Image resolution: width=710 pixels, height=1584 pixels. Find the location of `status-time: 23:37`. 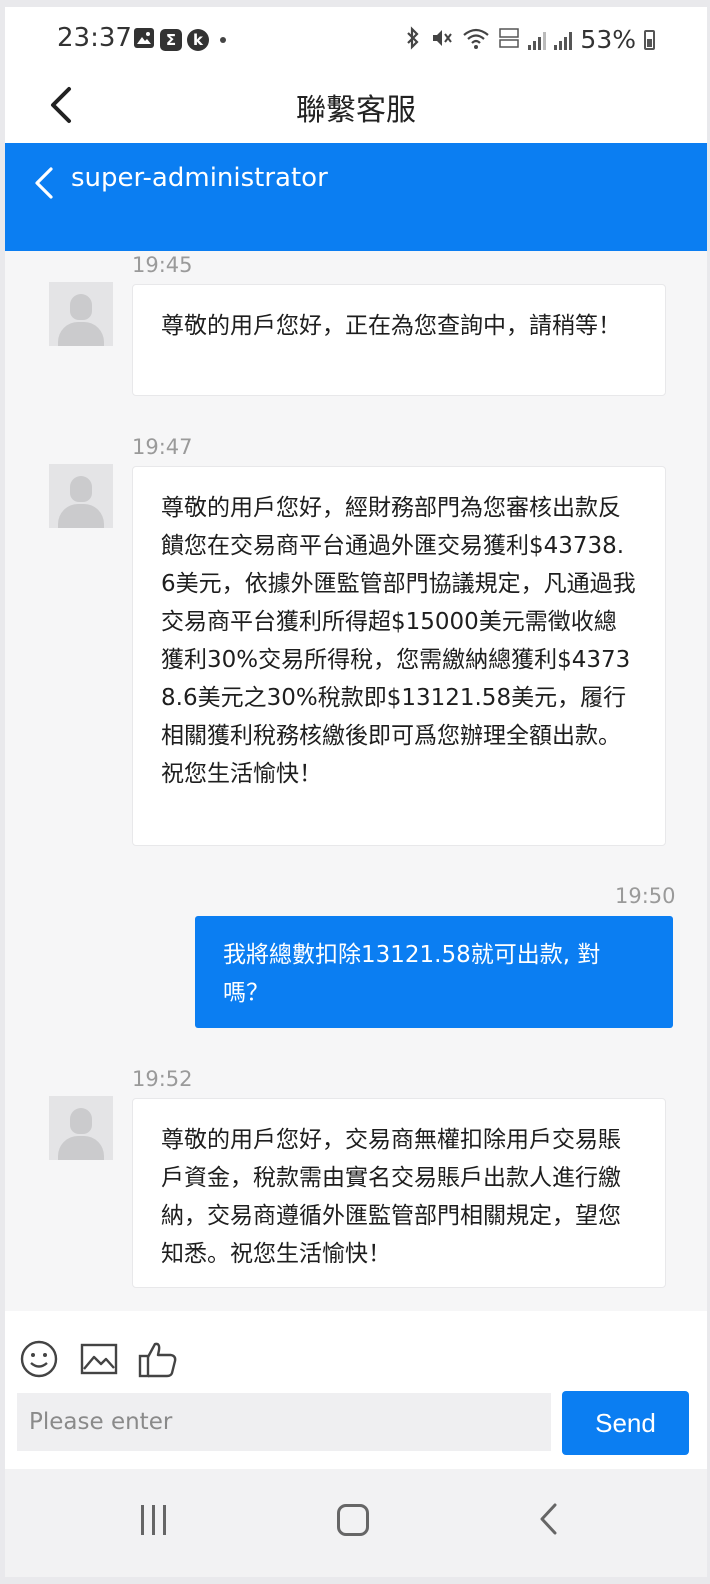

status-time: 23:37 is located at coordinates (94, 38).